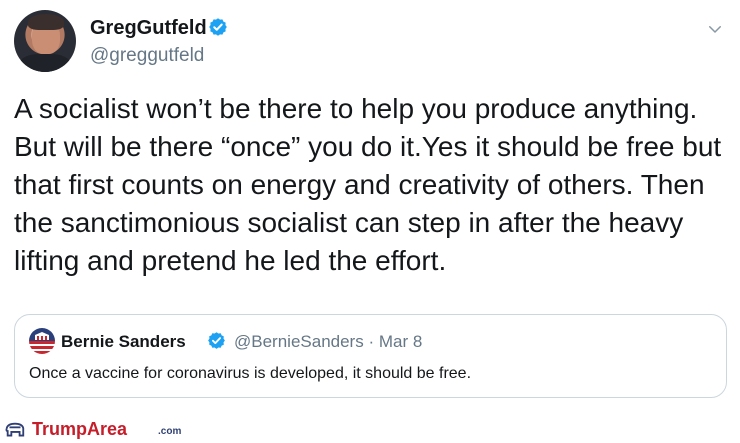  I want to click on avatar-hair, so click(46, 22).